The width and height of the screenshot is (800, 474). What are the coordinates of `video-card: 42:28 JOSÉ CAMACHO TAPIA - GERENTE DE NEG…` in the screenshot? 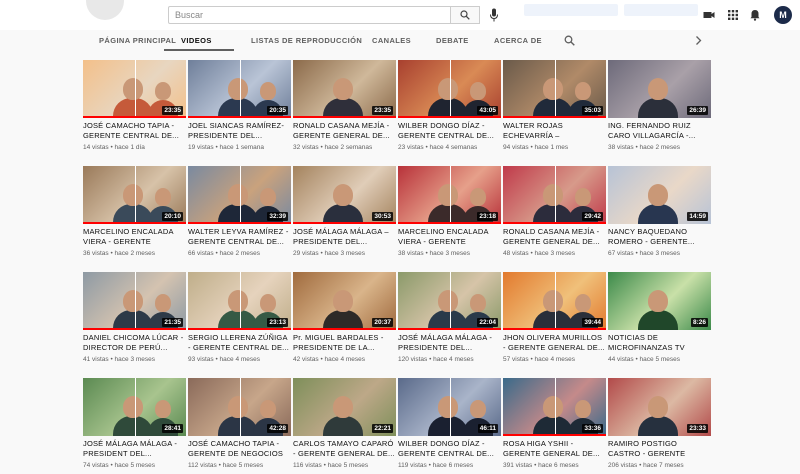 It's located at (239, 423).